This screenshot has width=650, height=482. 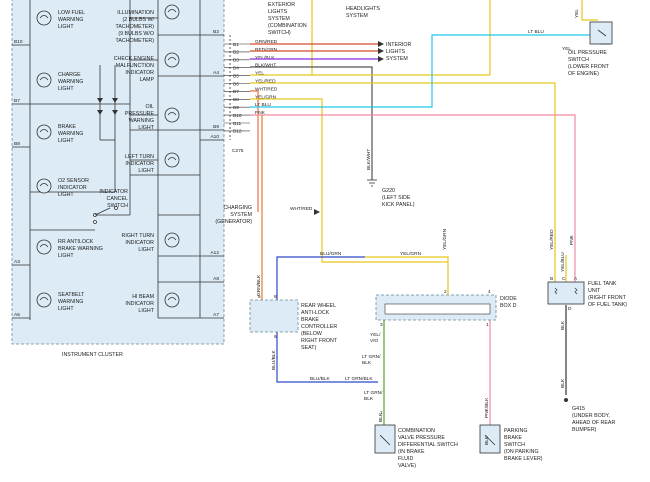 What do you see at coordinates (236, 53) in the screenshot?
I see `connector-pin-b2: B2` at bounding box center [236, 53].